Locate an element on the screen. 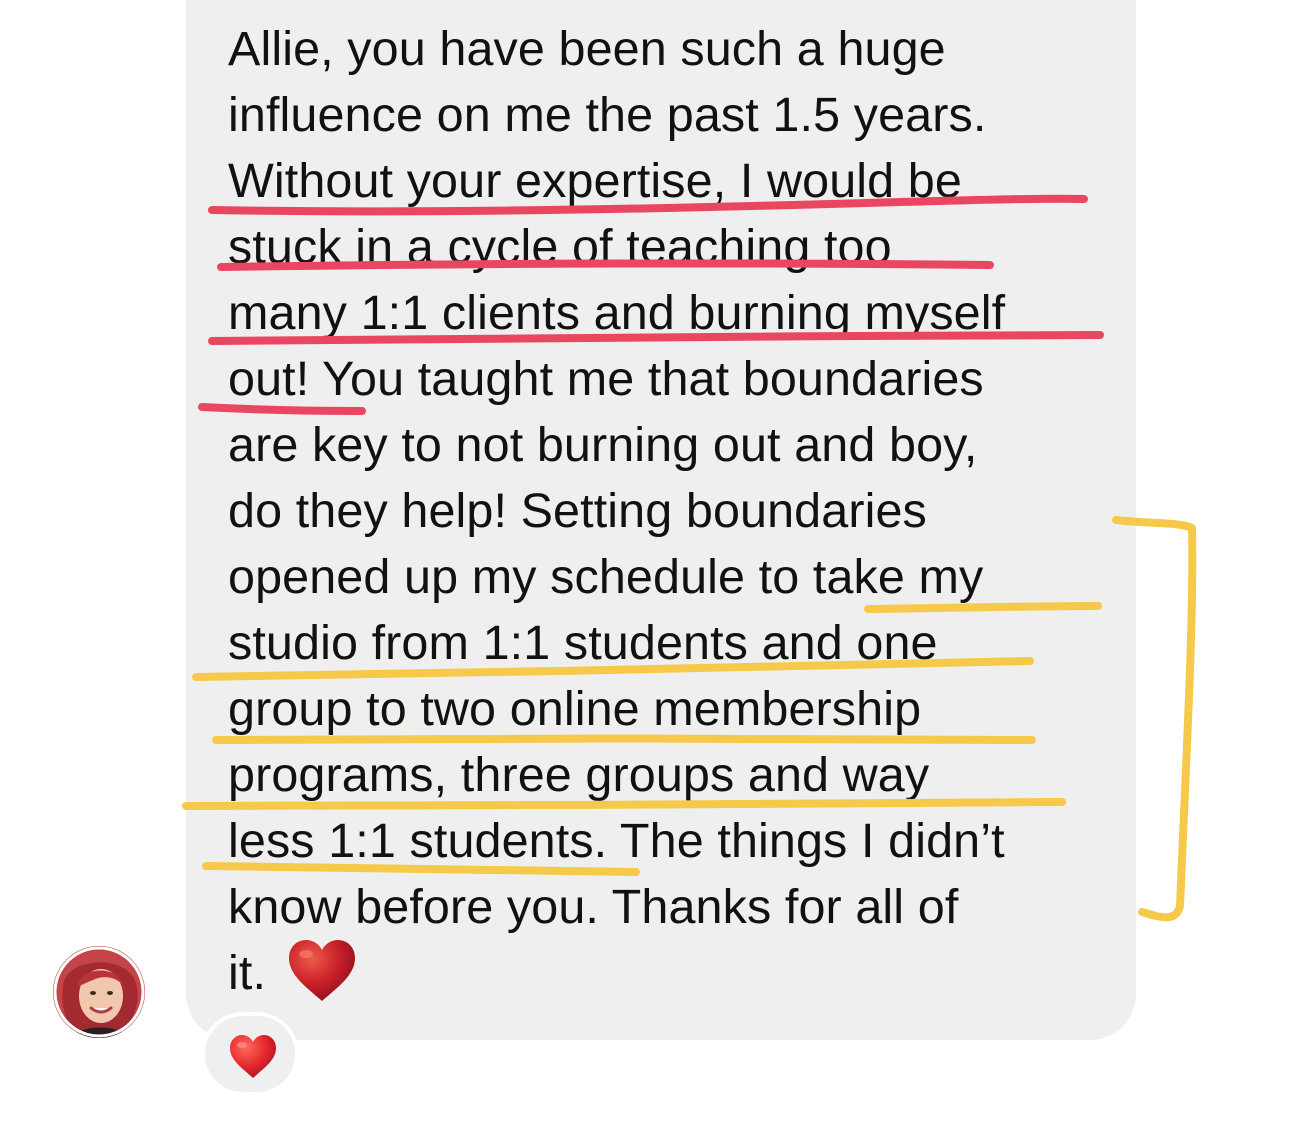 The width and height of the screenshot is (1290, 1142). message-line: are key to not burning out and boy, is located at coordinates (603, 445).